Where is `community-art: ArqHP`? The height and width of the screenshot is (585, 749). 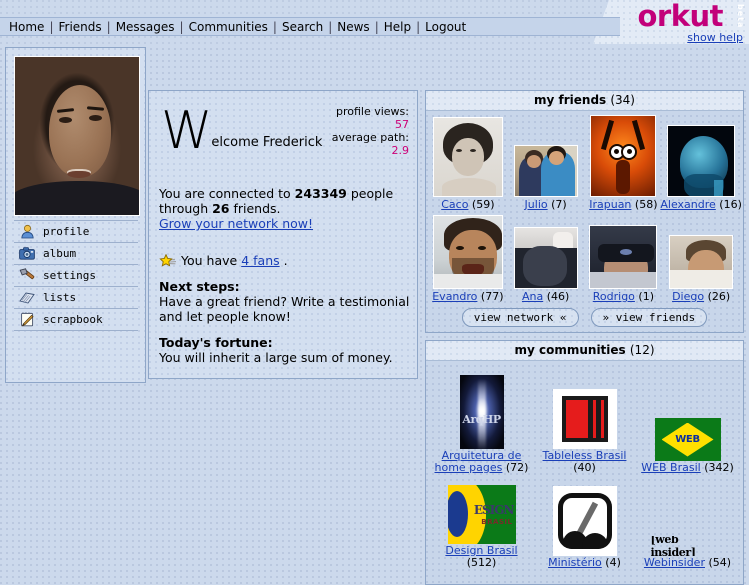
community-art: ArqHP is located at coordinates (481, 412).